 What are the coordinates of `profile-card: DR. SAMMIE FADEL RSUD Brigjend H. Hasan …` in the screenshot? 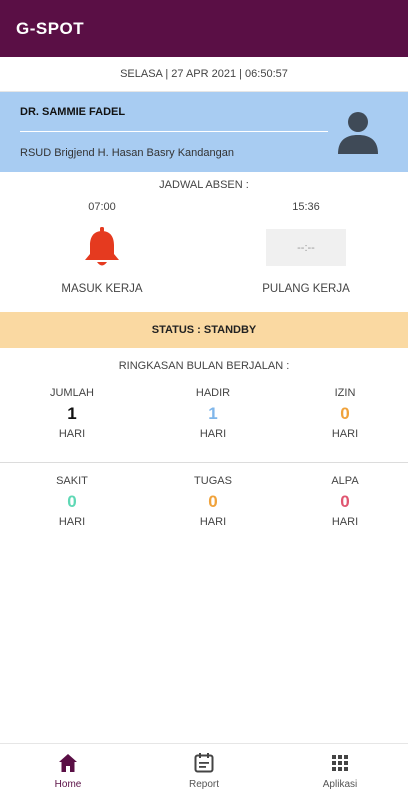 It's located at (204, 132).